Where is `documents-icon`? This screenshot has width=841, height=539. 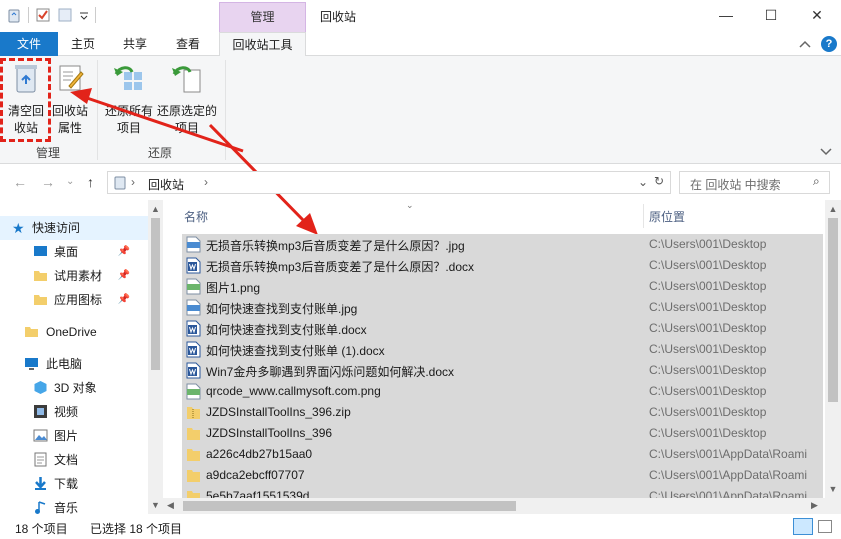
documents-icon is located at coordinates (40, 459).